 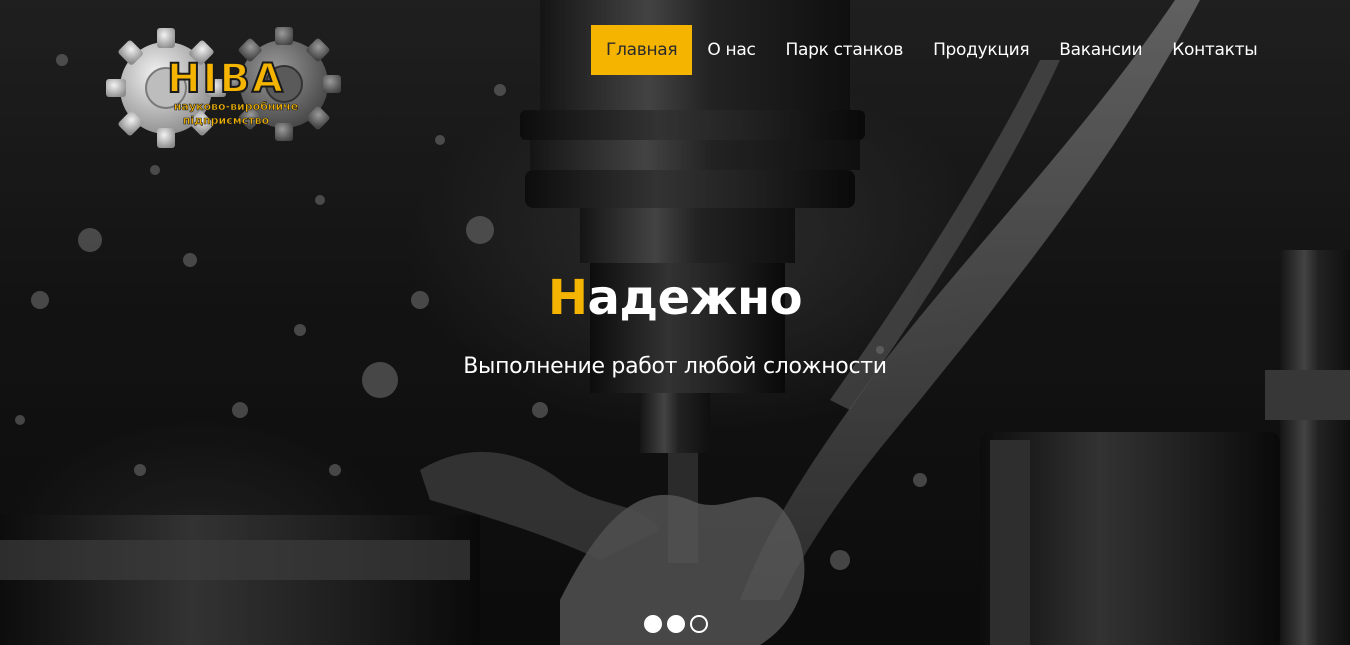 I want to click on company-logo: НІВА науково-виробниче підприємство, so click(x=224, y=88).